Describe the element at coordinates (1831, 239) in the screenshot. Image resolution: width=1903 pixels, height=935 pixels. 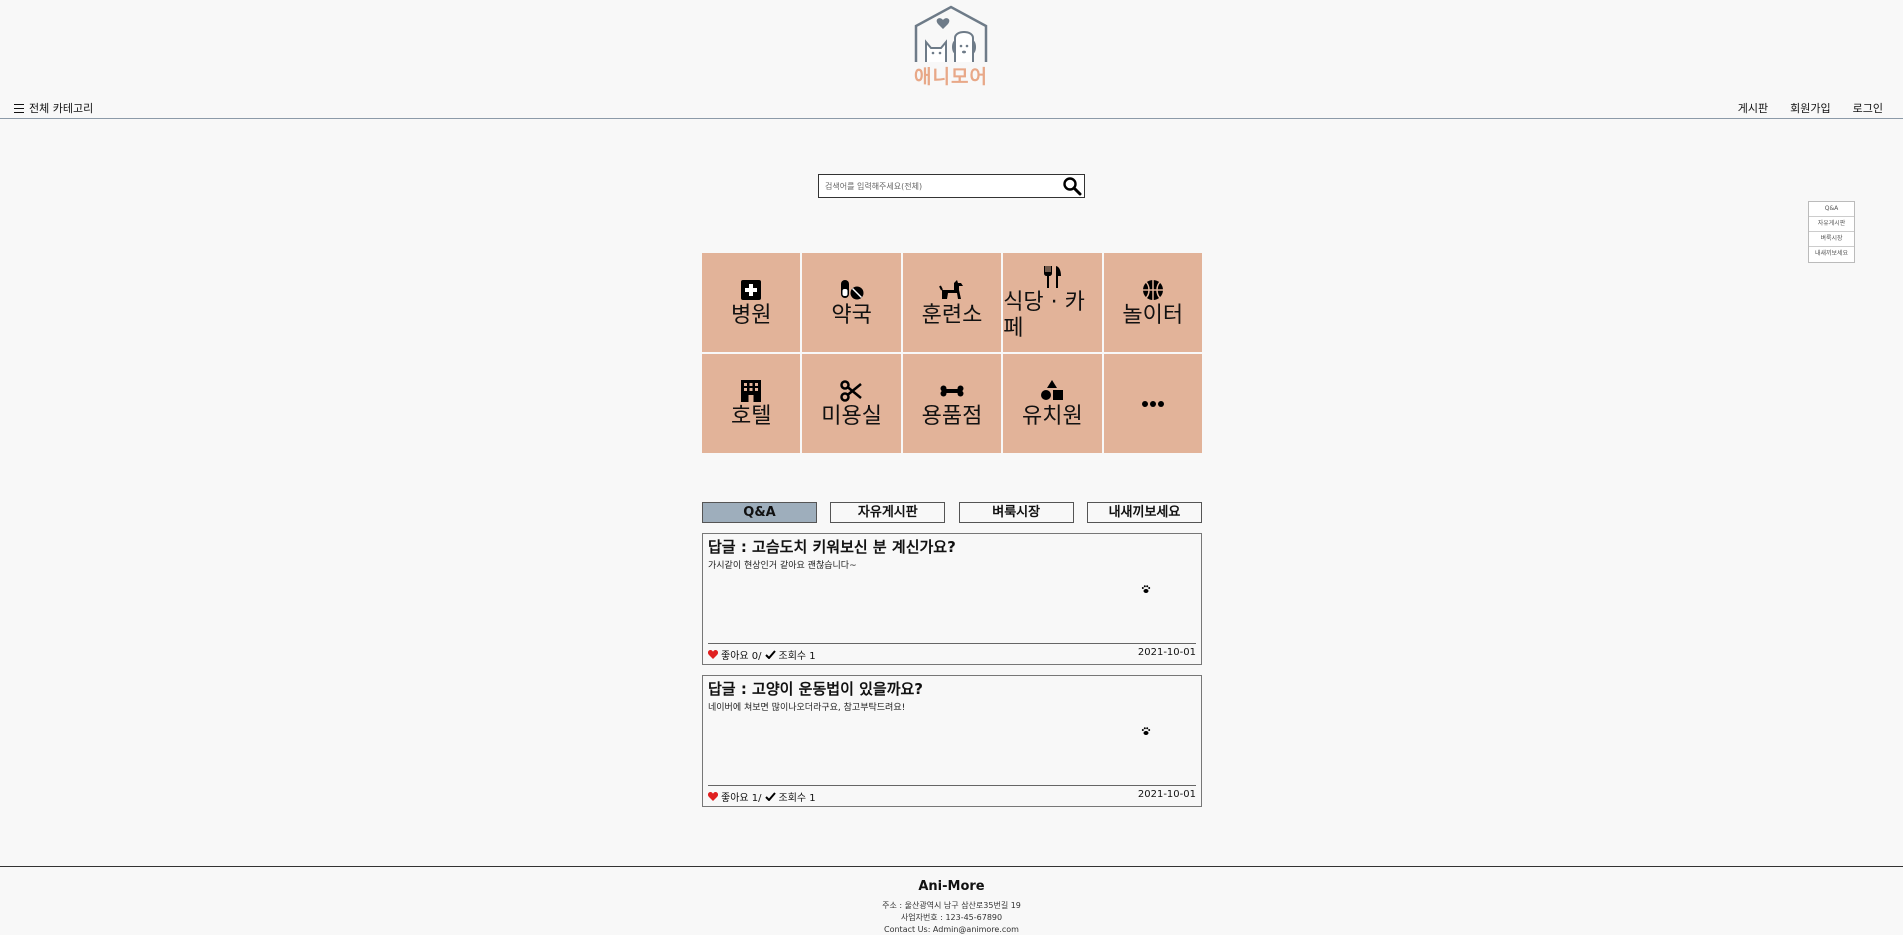
I see `quick-menu-flea-market: 벼룩시장` at that location.